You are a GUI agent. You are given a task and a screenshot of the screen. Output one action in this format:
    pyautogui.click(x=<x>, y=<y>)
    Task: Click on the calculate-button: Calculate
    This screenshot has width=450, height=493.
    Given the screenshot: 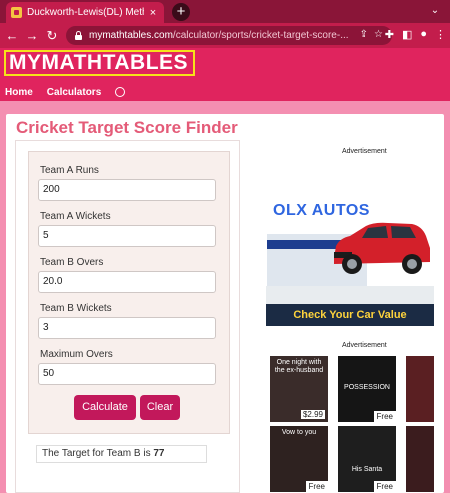 What is the action you would take?
    pyautogui.click(x=105, y=407)
    